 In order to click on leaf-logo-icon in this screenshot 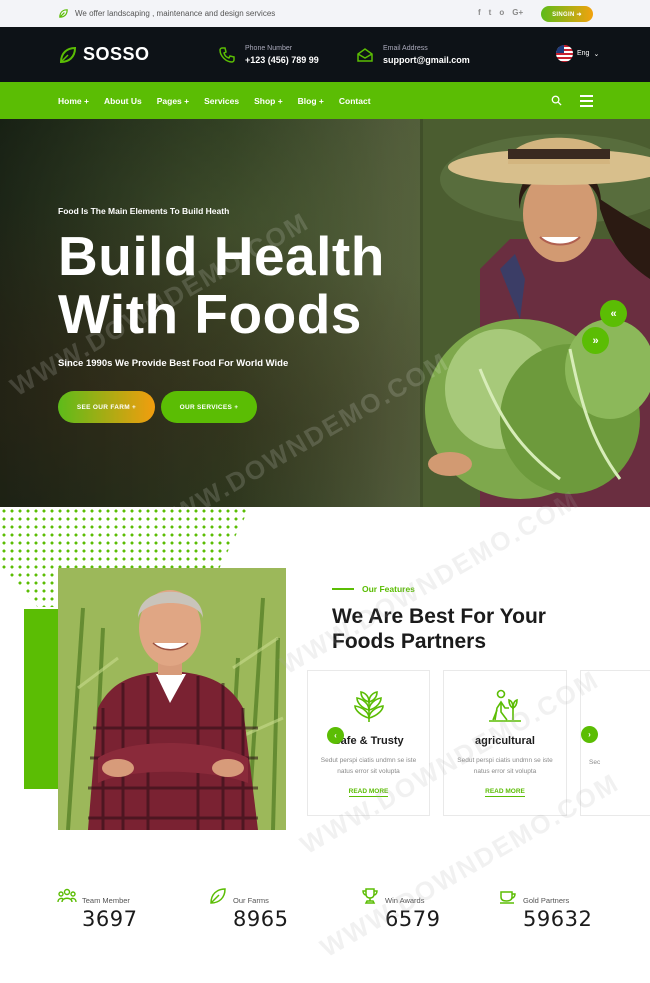, I will do `click(68, 54)`.